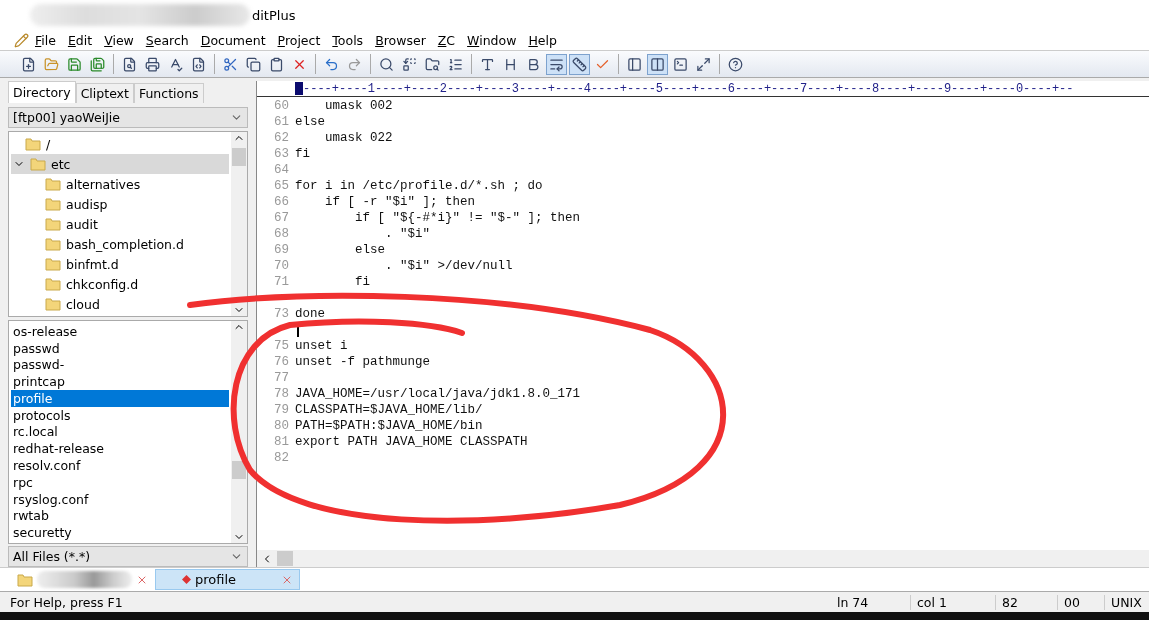  Describe the element at coordinates (120, 449) in the screenshot. I see `directory-entry: redhat-release` at that location.